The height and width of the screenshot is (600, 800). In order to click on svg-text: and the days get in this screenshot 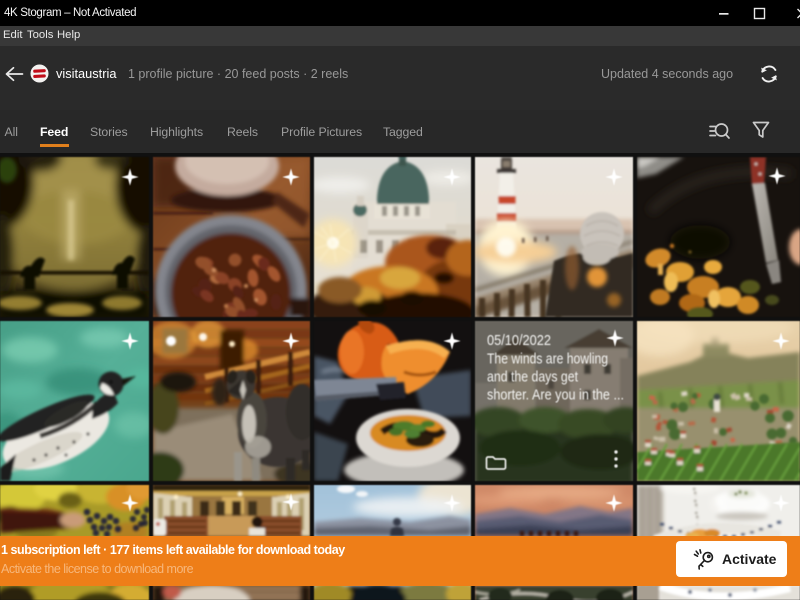, I will do `click(533, 377)`.